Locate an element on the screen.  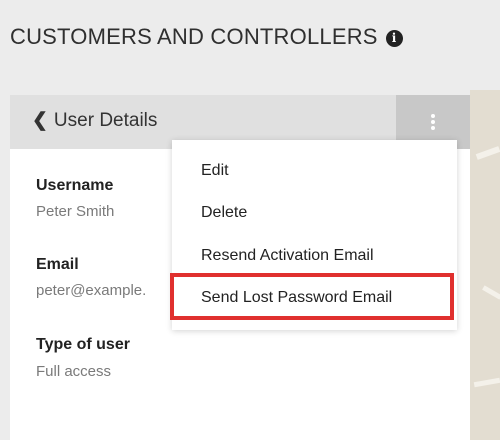
user-type-value: Full access is located at coordinates (74, 371).